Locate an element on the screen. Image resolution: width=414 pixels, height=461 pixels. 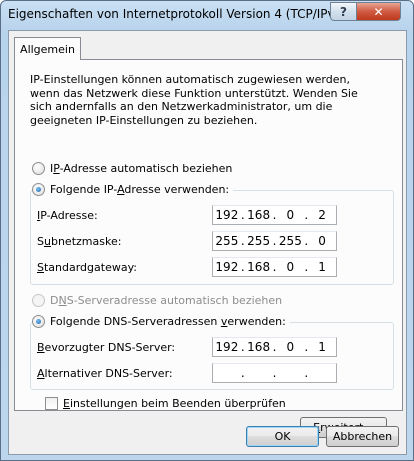
dns-auto-radio: DNS-Serveradresse automatisch beziehen is located at coordinates (159, 300).